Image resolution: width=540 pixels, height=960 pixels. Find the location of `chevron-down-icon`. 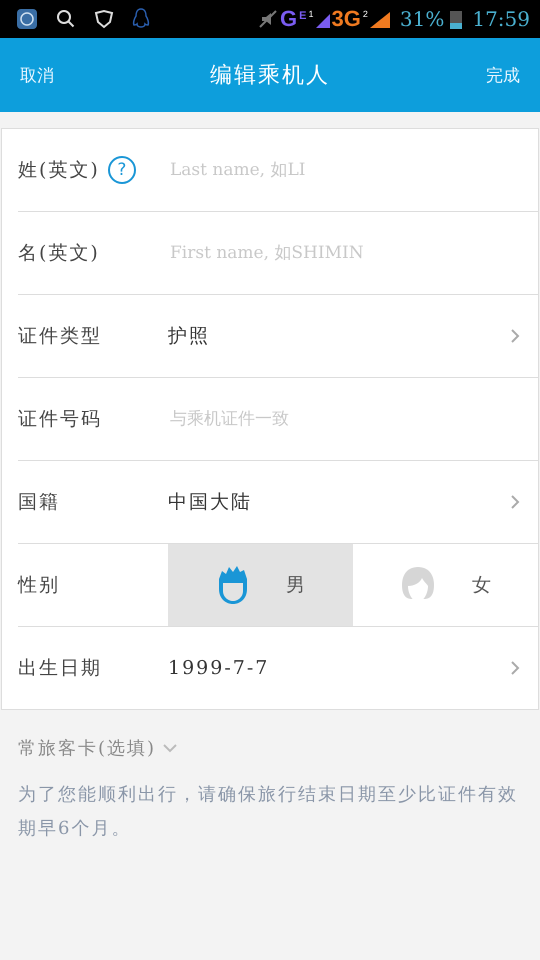

chevron-down-icon is located at coordinates (170, 748).